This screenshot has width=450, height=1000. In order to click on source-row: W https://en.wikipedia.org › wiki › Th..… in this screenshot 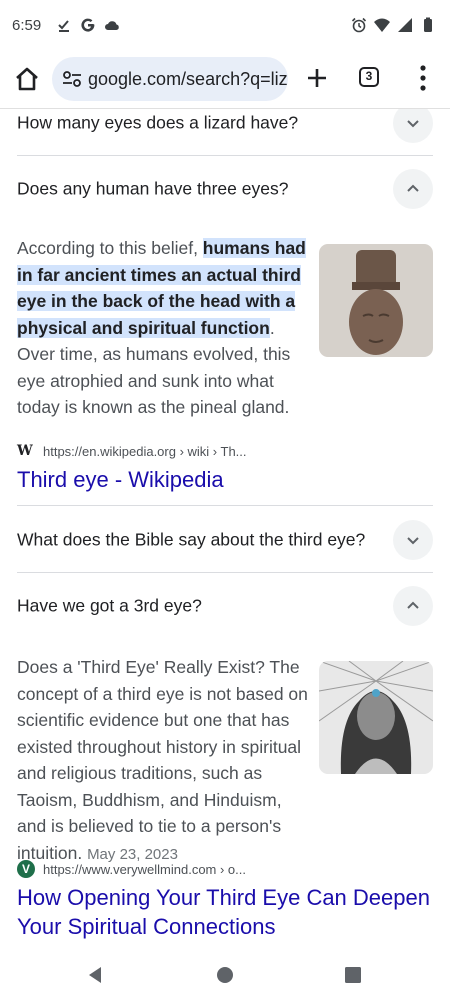, I will do `click(132, 451)`.